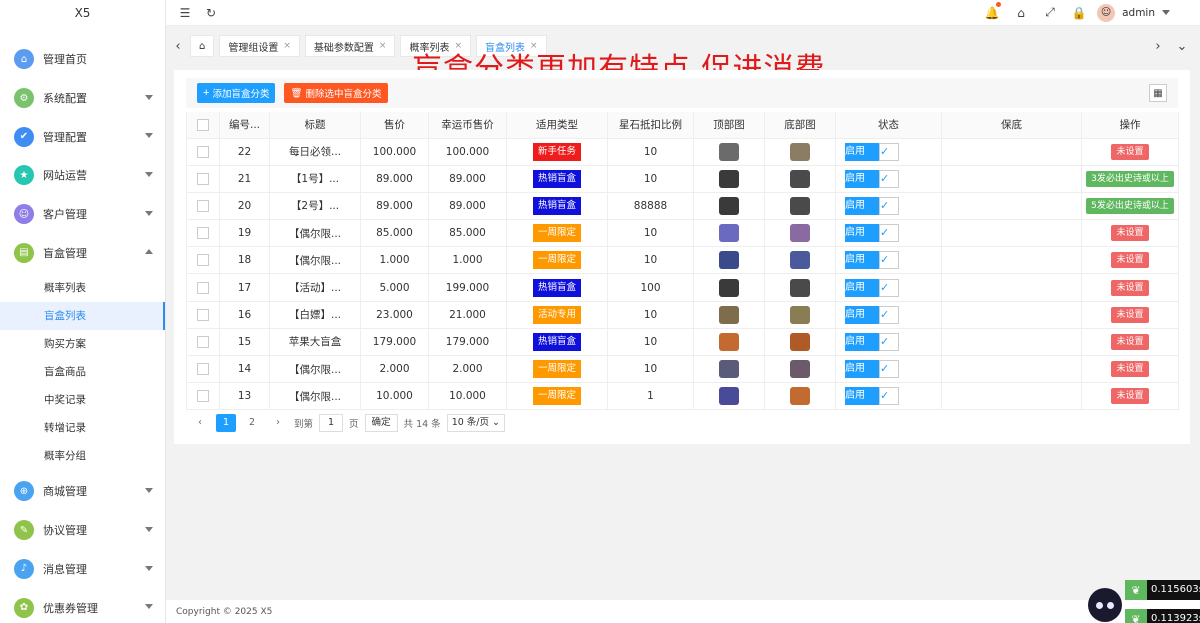 The width and height of the screenshot is (1200, 623). What do you see at coordinates (1158, 93) in the screenshot?
I see `column-settings-icon: ▦` at bounding box center [1158, 93].